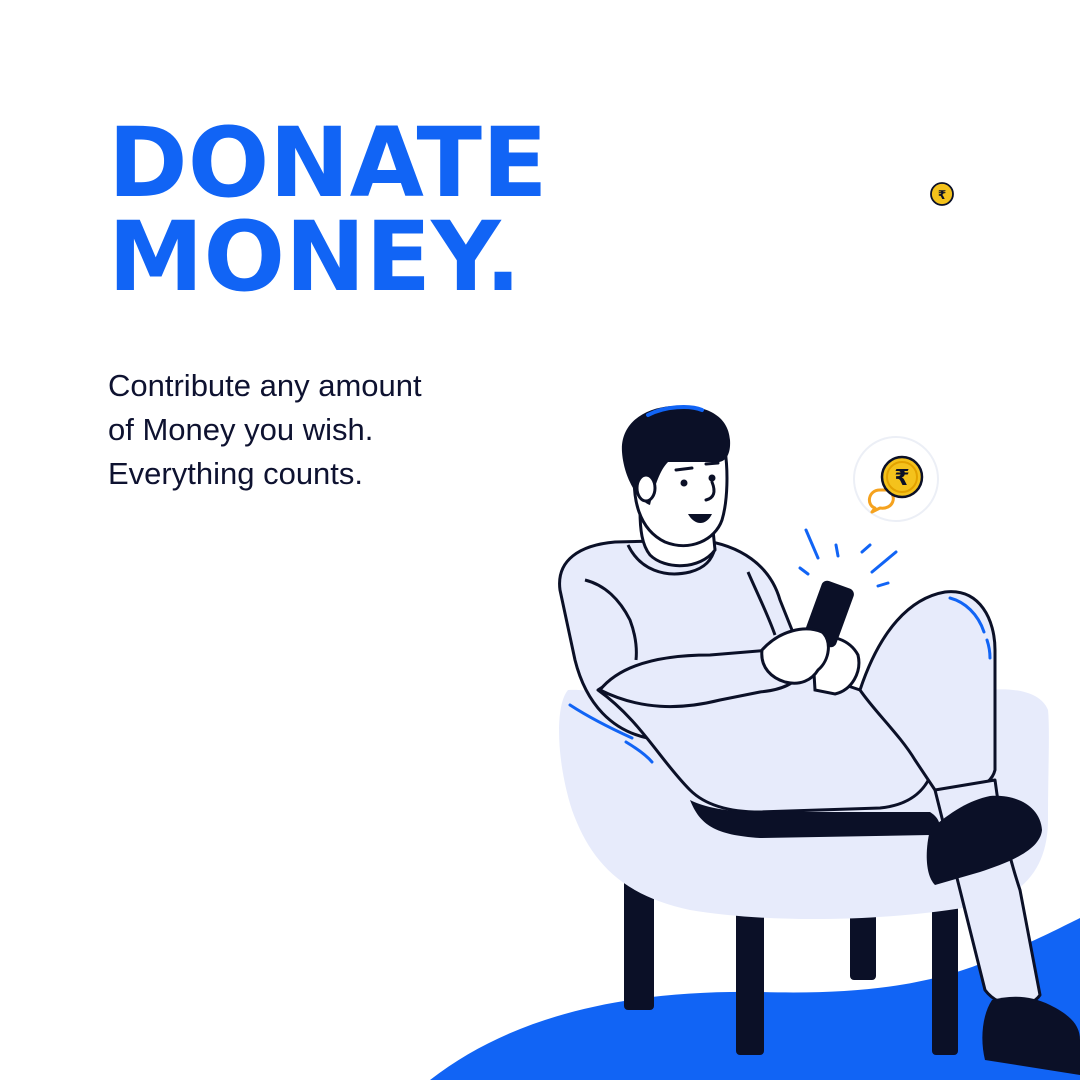 The height and width of the screenshot is (1080, 1080). Describe the element at coordinates (646, 488) in the screenshot. I see `ear` at that location.